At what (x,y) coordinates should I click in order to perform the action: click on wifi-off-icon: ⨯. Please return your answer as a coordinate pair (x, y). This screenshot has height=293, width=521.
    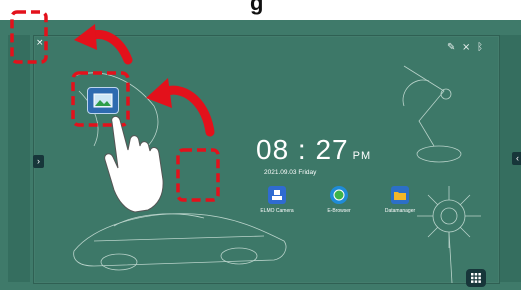
    Looking at the image, I should click on (466, 47).